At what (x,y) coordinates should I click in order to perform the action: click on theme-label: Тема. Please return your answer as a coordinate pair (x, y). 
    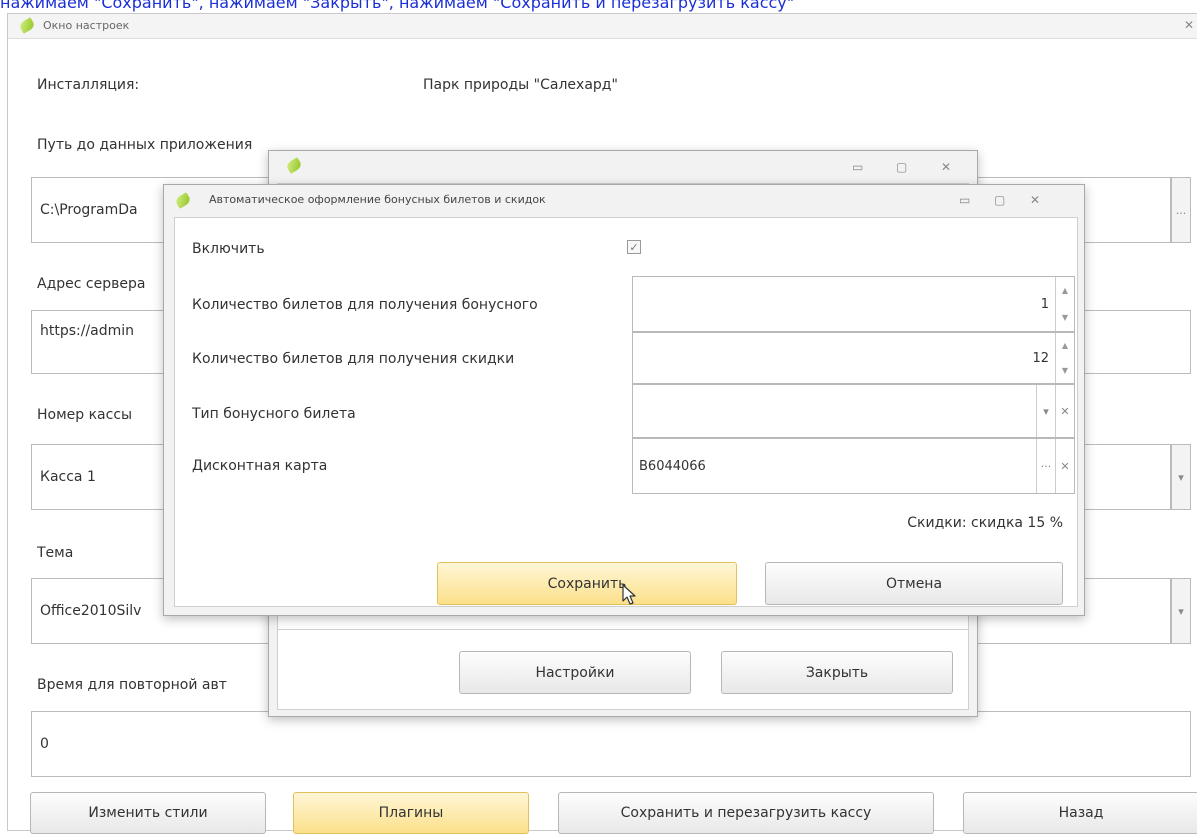
    Looking at the image, I should click on (55, 553).